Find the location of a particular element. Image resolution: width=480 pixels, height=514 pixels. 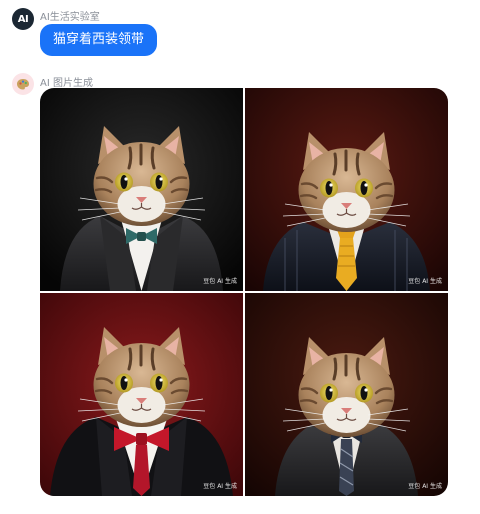

user-message-bubble: 猫穿着西装领带 is located at coordinates (99, 40).